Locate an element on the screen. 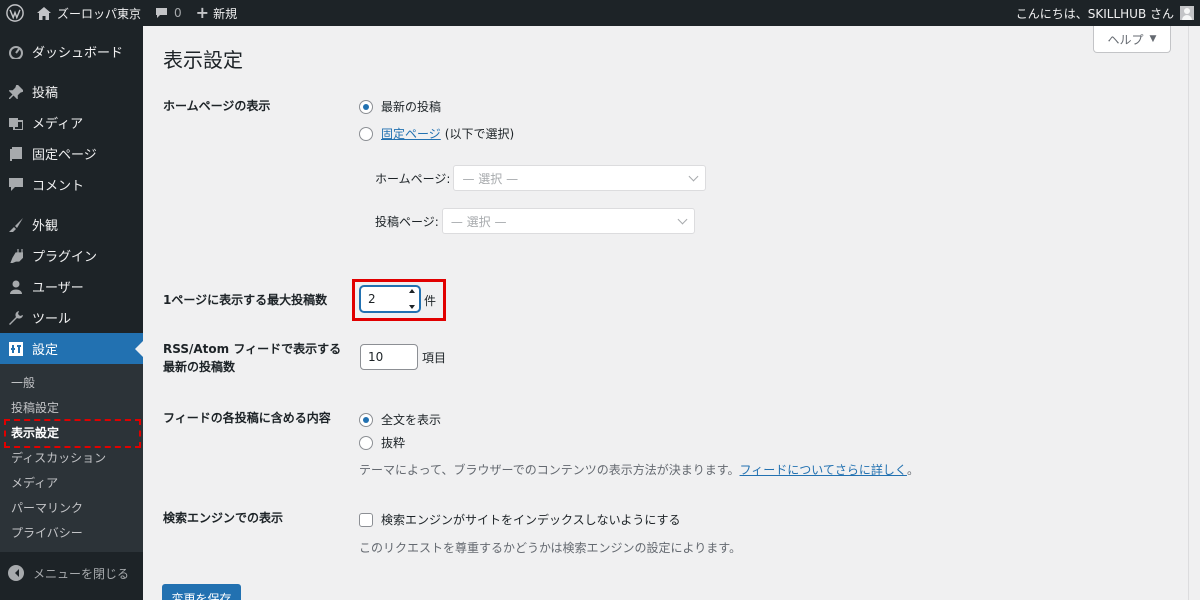  menu-label: ユーザー is located at coordinates (58, 288).